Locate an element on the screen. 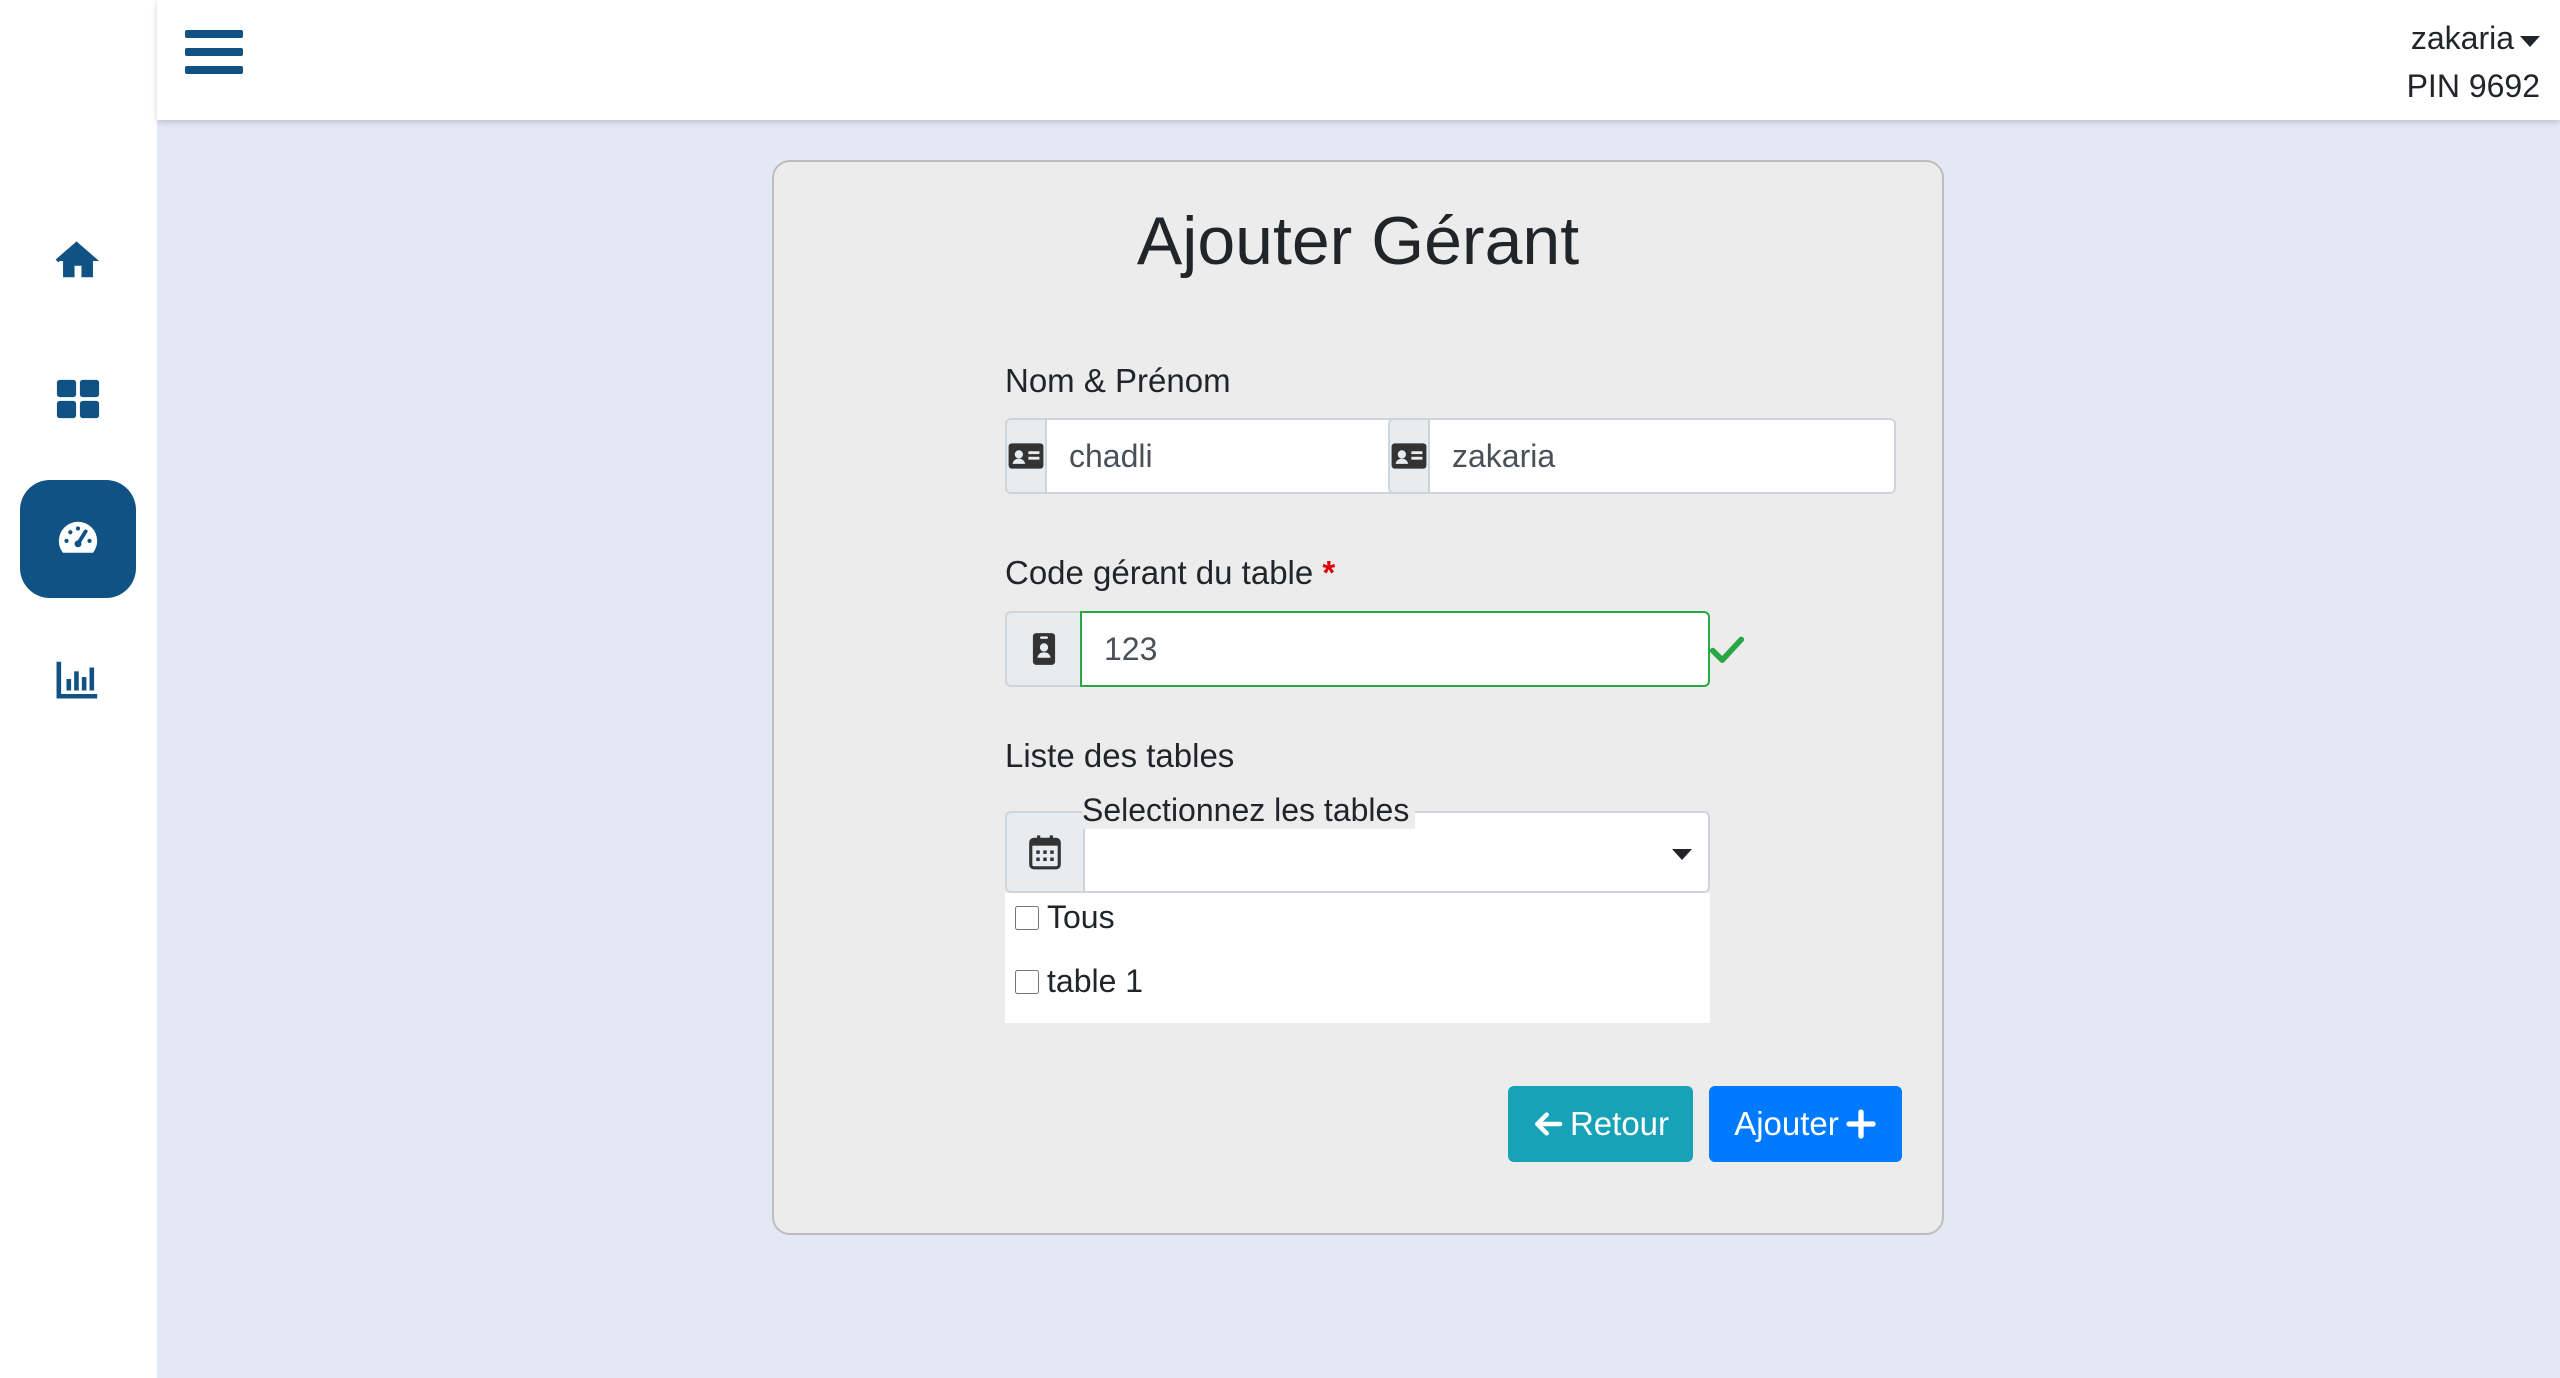  sidebar-item-reports is located at coordinates (78, 679).